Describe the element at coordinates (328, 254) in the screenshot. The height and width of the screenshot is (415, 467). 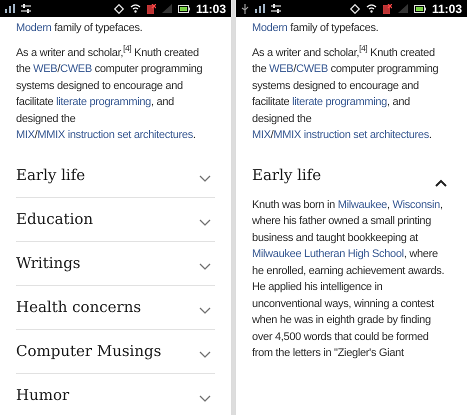
I see `link: Milwaukee Lutheran High School` at that location.